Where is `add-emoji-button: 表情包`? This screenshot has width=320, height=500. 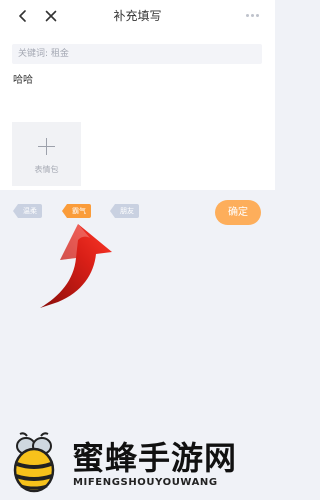
add-emoji-button: 表情包 is located at coordinates (46, 154).